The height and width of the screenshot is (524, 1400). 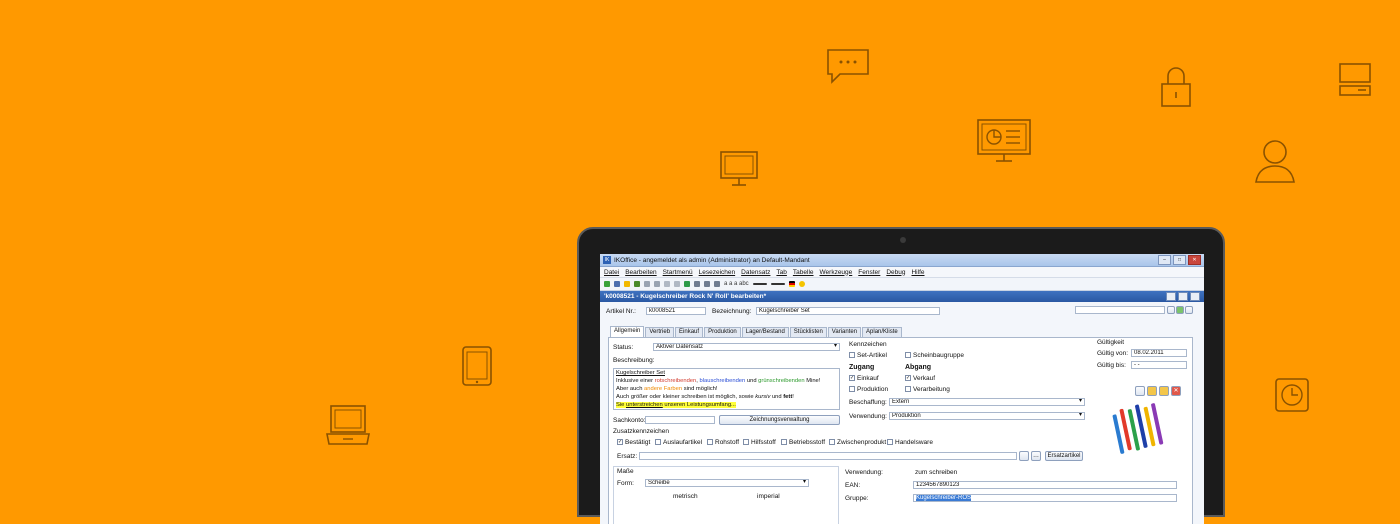 What do you see at coordinates (680, 420) in the screenshot?
I see `sachkonto-field` at bounding box center [680, 420].